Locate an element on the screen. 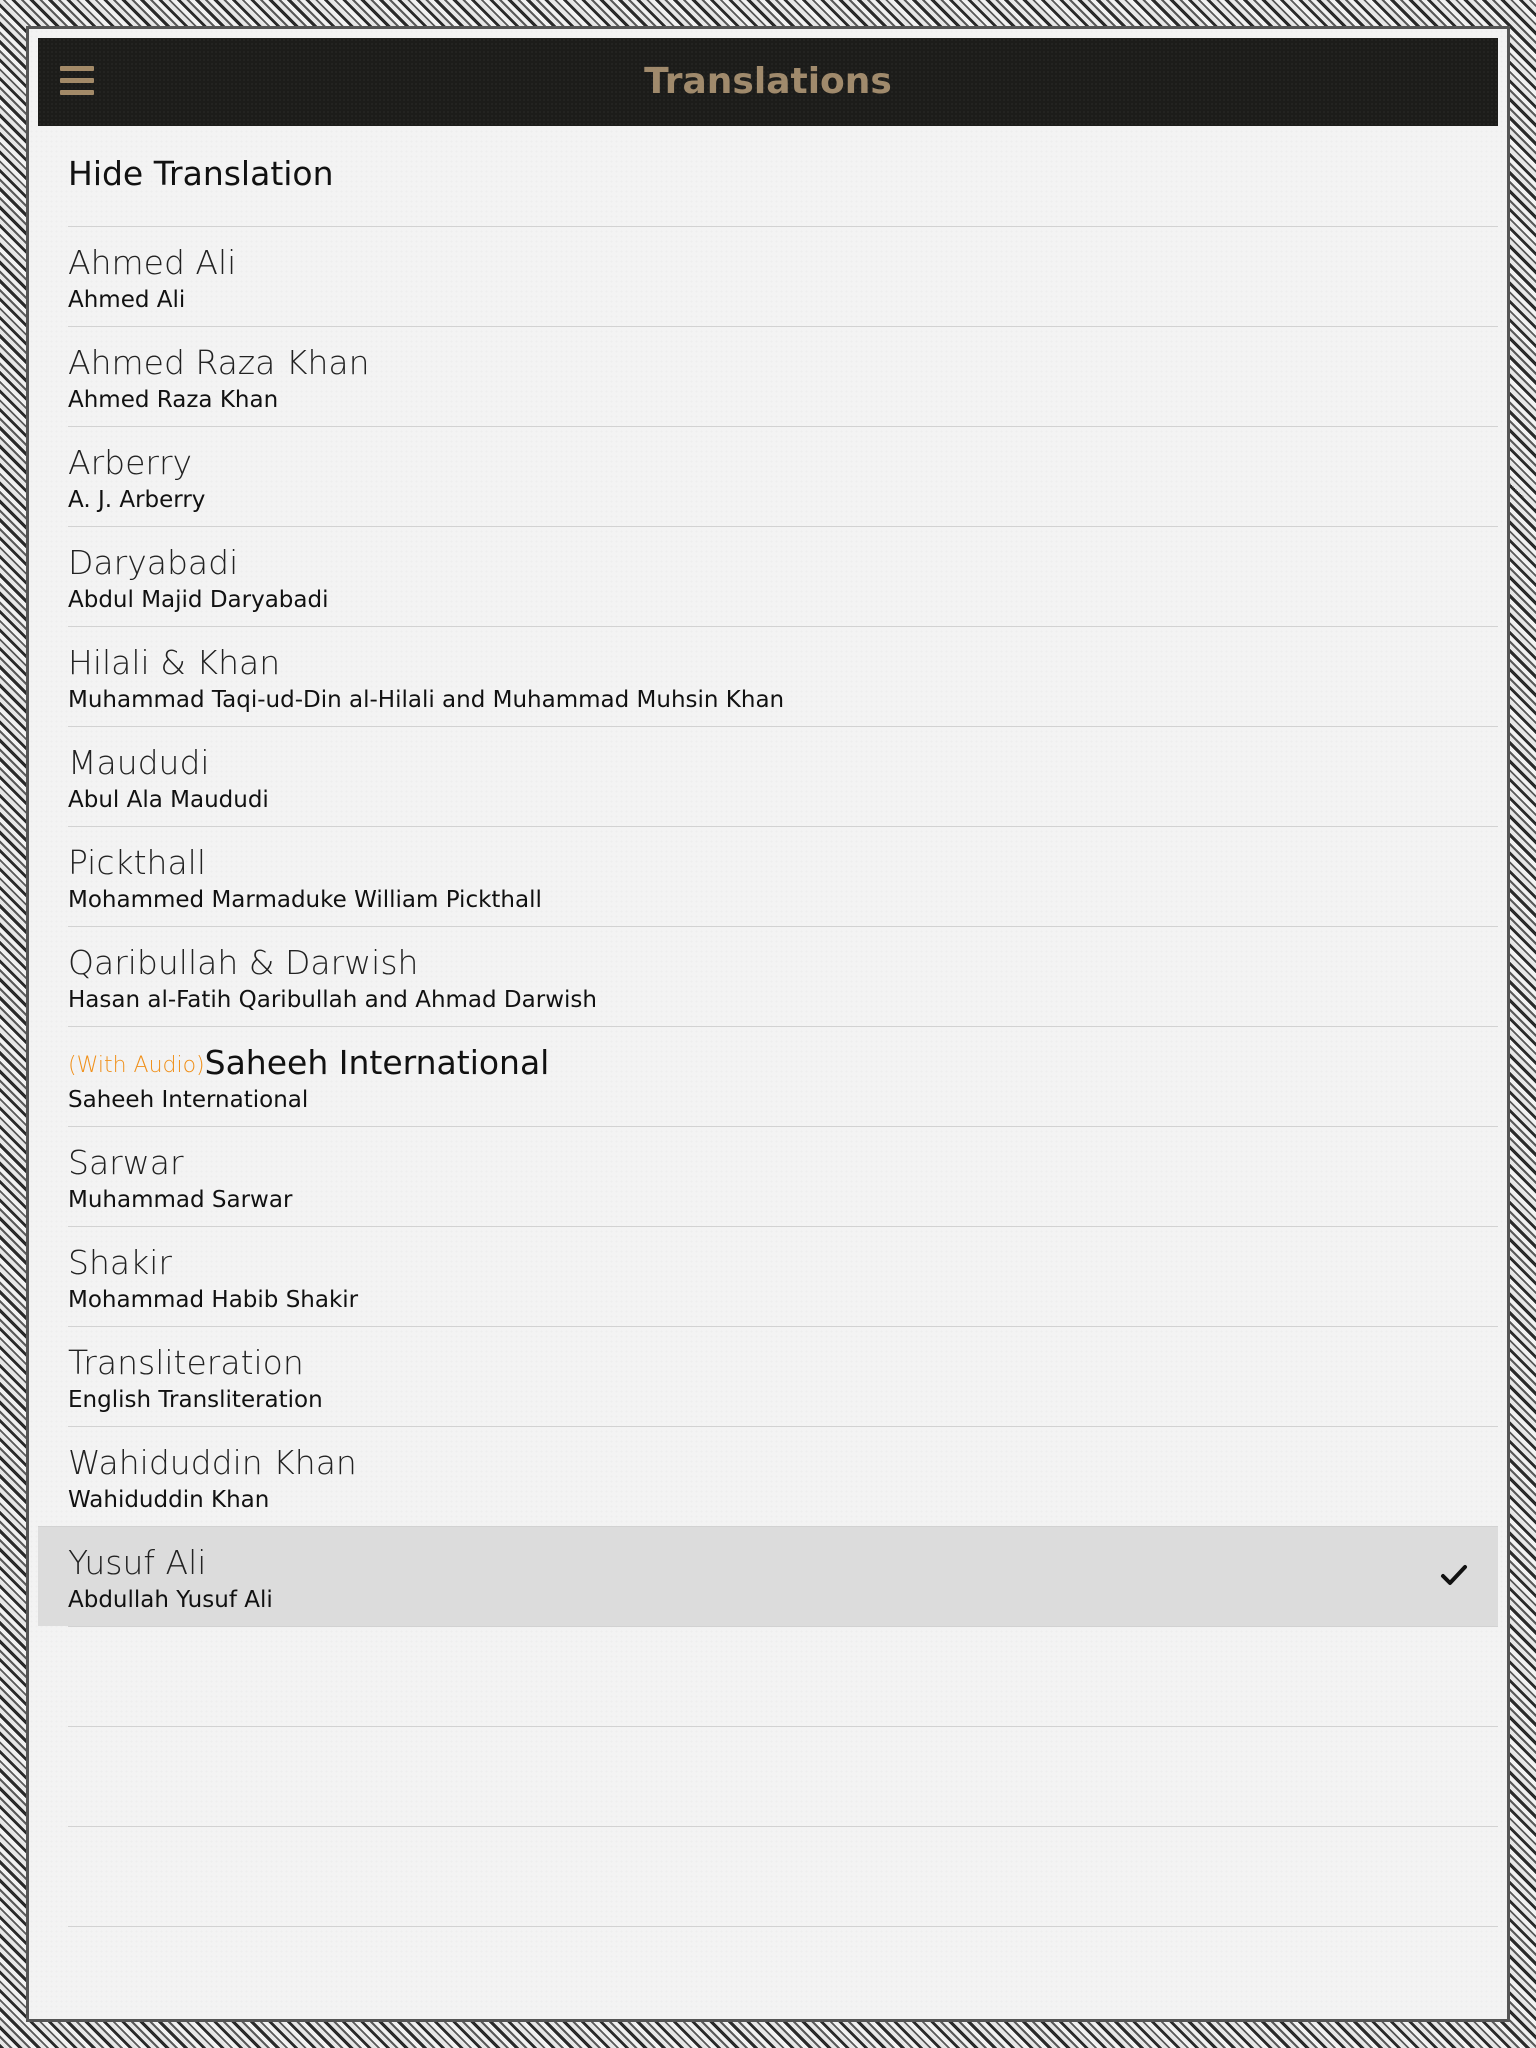  translation-name: Hilali & Khan is located at coordinates (174, 662).